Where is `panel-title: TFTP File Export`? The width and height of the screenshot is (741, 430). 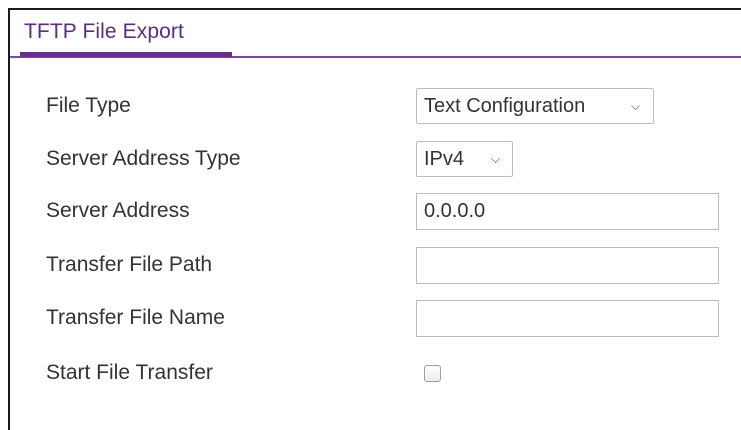 panel-title: TFTP File Export is located at coordinates (104, 31).